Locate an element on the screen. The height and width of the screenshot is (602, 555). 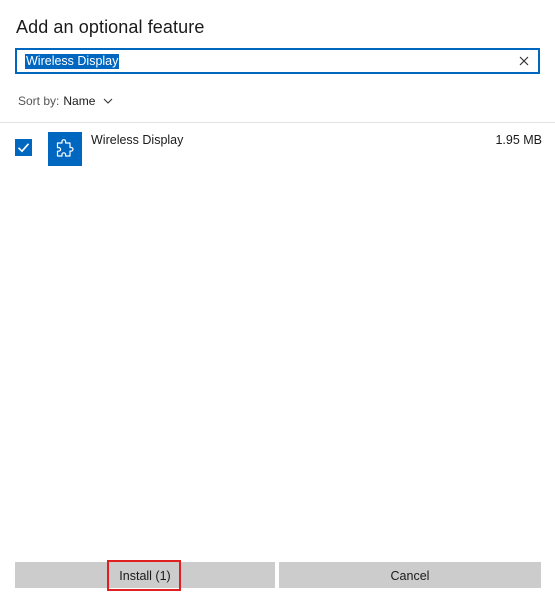
sort-dropdown: Sort by: Name is located at coordinates (65, 101).